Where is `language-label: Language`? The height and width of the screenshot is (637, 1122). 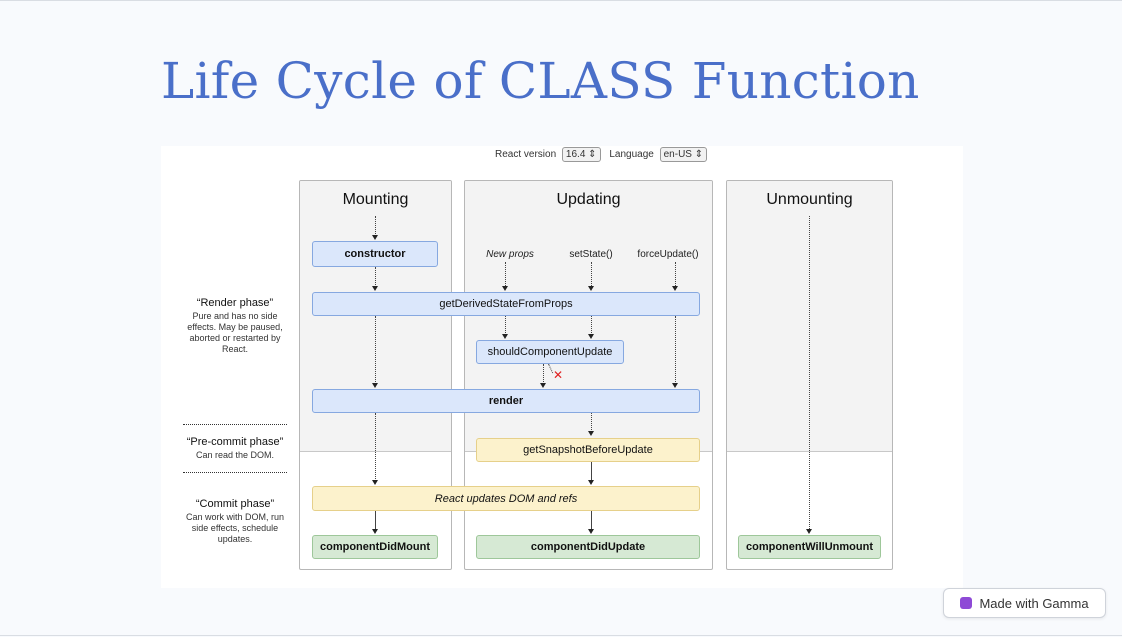 language-label: Language is located at coordinates (631, 154).